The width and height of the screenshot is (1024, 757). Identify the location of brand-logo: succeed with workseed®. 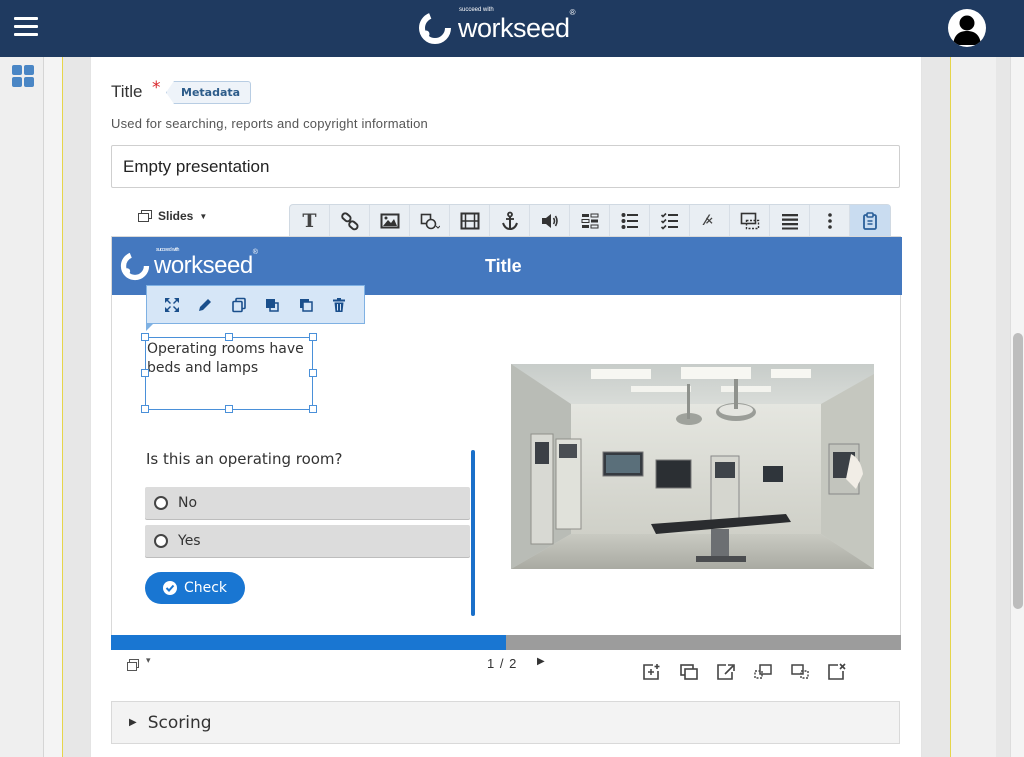
(497, 26).